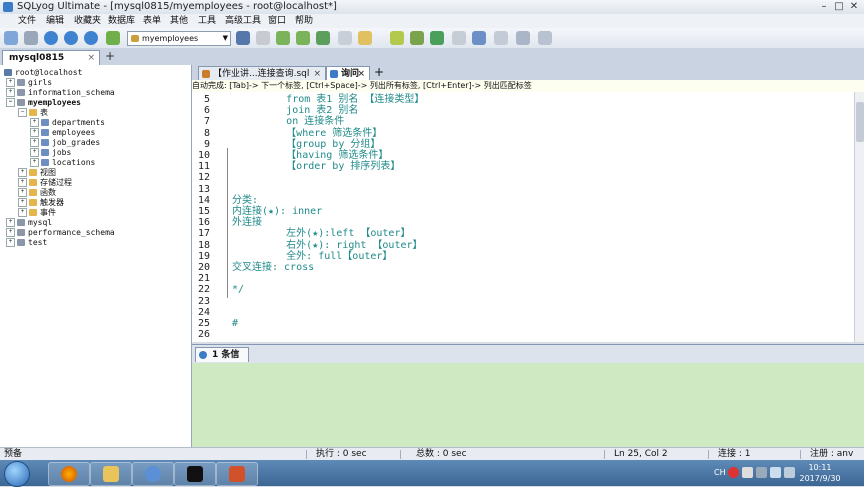 The height and width of the screenshot is (487, 864). I want to click on tree-db-performance-schema: + performance_schema, so click(60, 233).